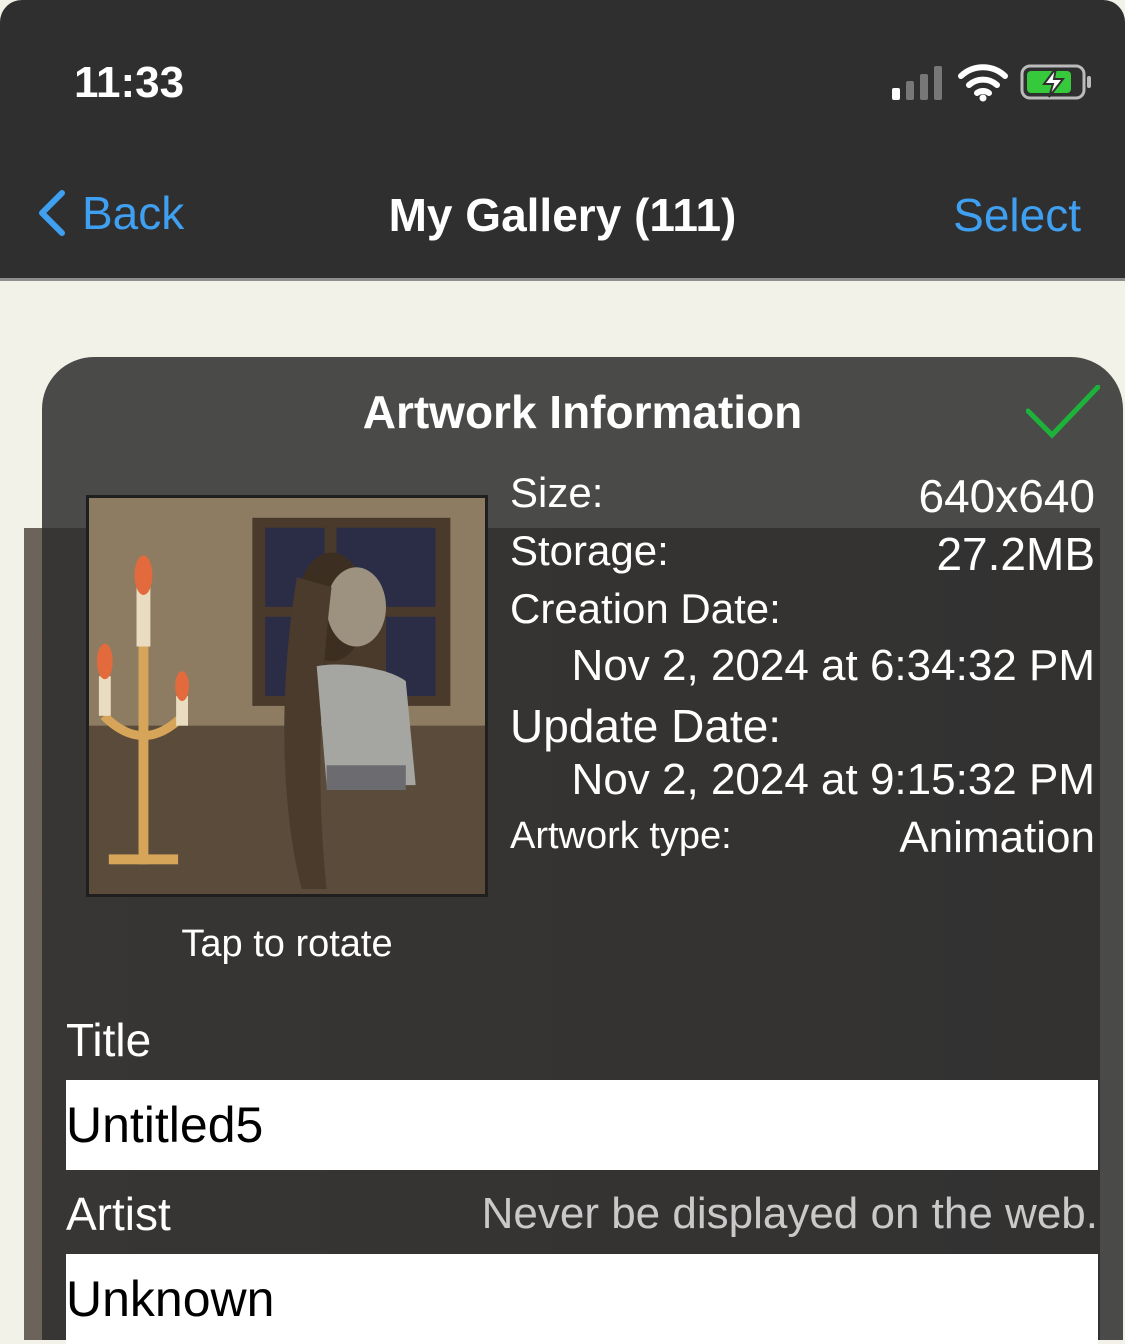  What do you see at coordinates (562, 75) in the screenshot?
I see `status-bar: 11:33` at bounding box center [562, 75].